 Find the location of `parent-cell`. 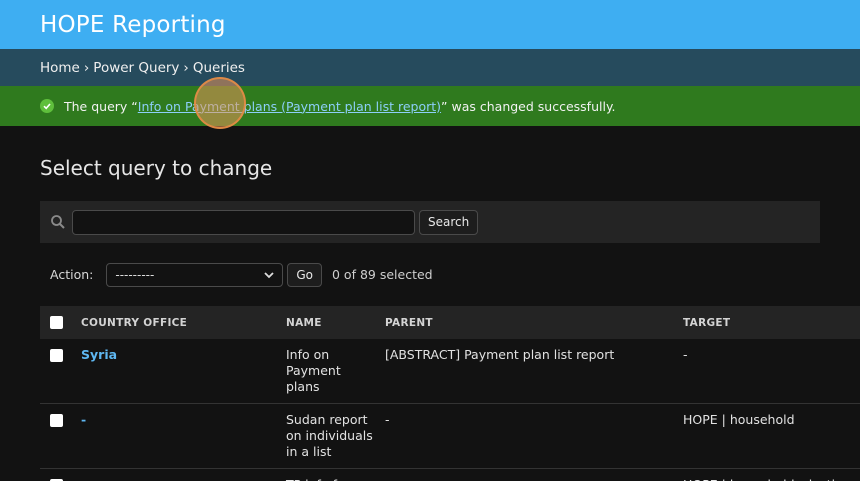

parent-cell is located at coordinates (530, 475).